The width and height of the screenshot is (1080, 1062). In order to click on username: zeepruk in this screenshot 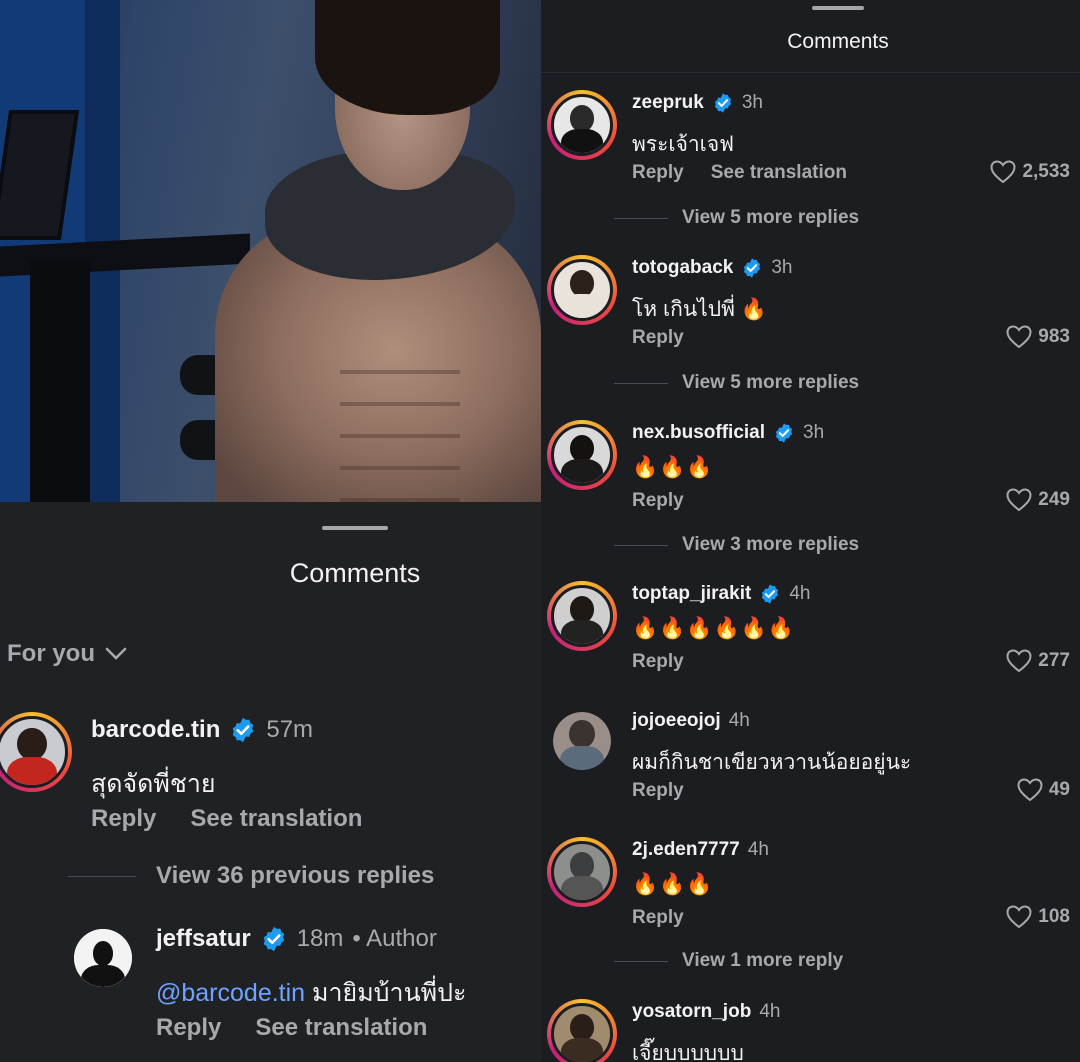, I will do `click(668, 103)`.